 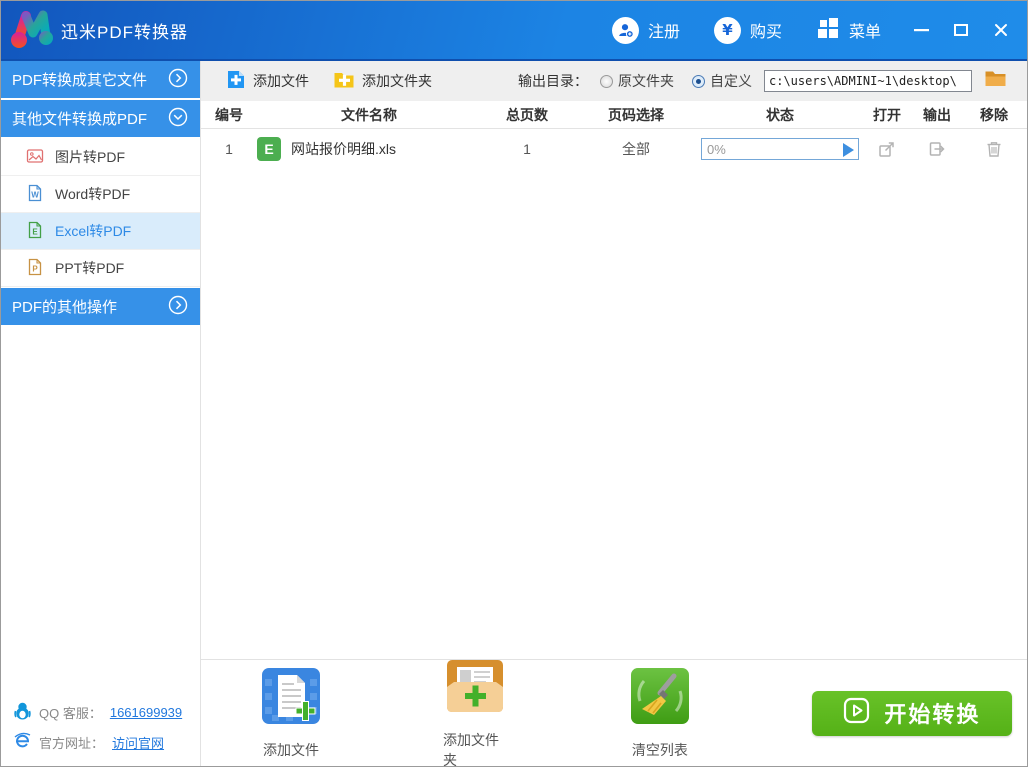 I want to click on add-file-large-icon, so click(x=291, y=698).